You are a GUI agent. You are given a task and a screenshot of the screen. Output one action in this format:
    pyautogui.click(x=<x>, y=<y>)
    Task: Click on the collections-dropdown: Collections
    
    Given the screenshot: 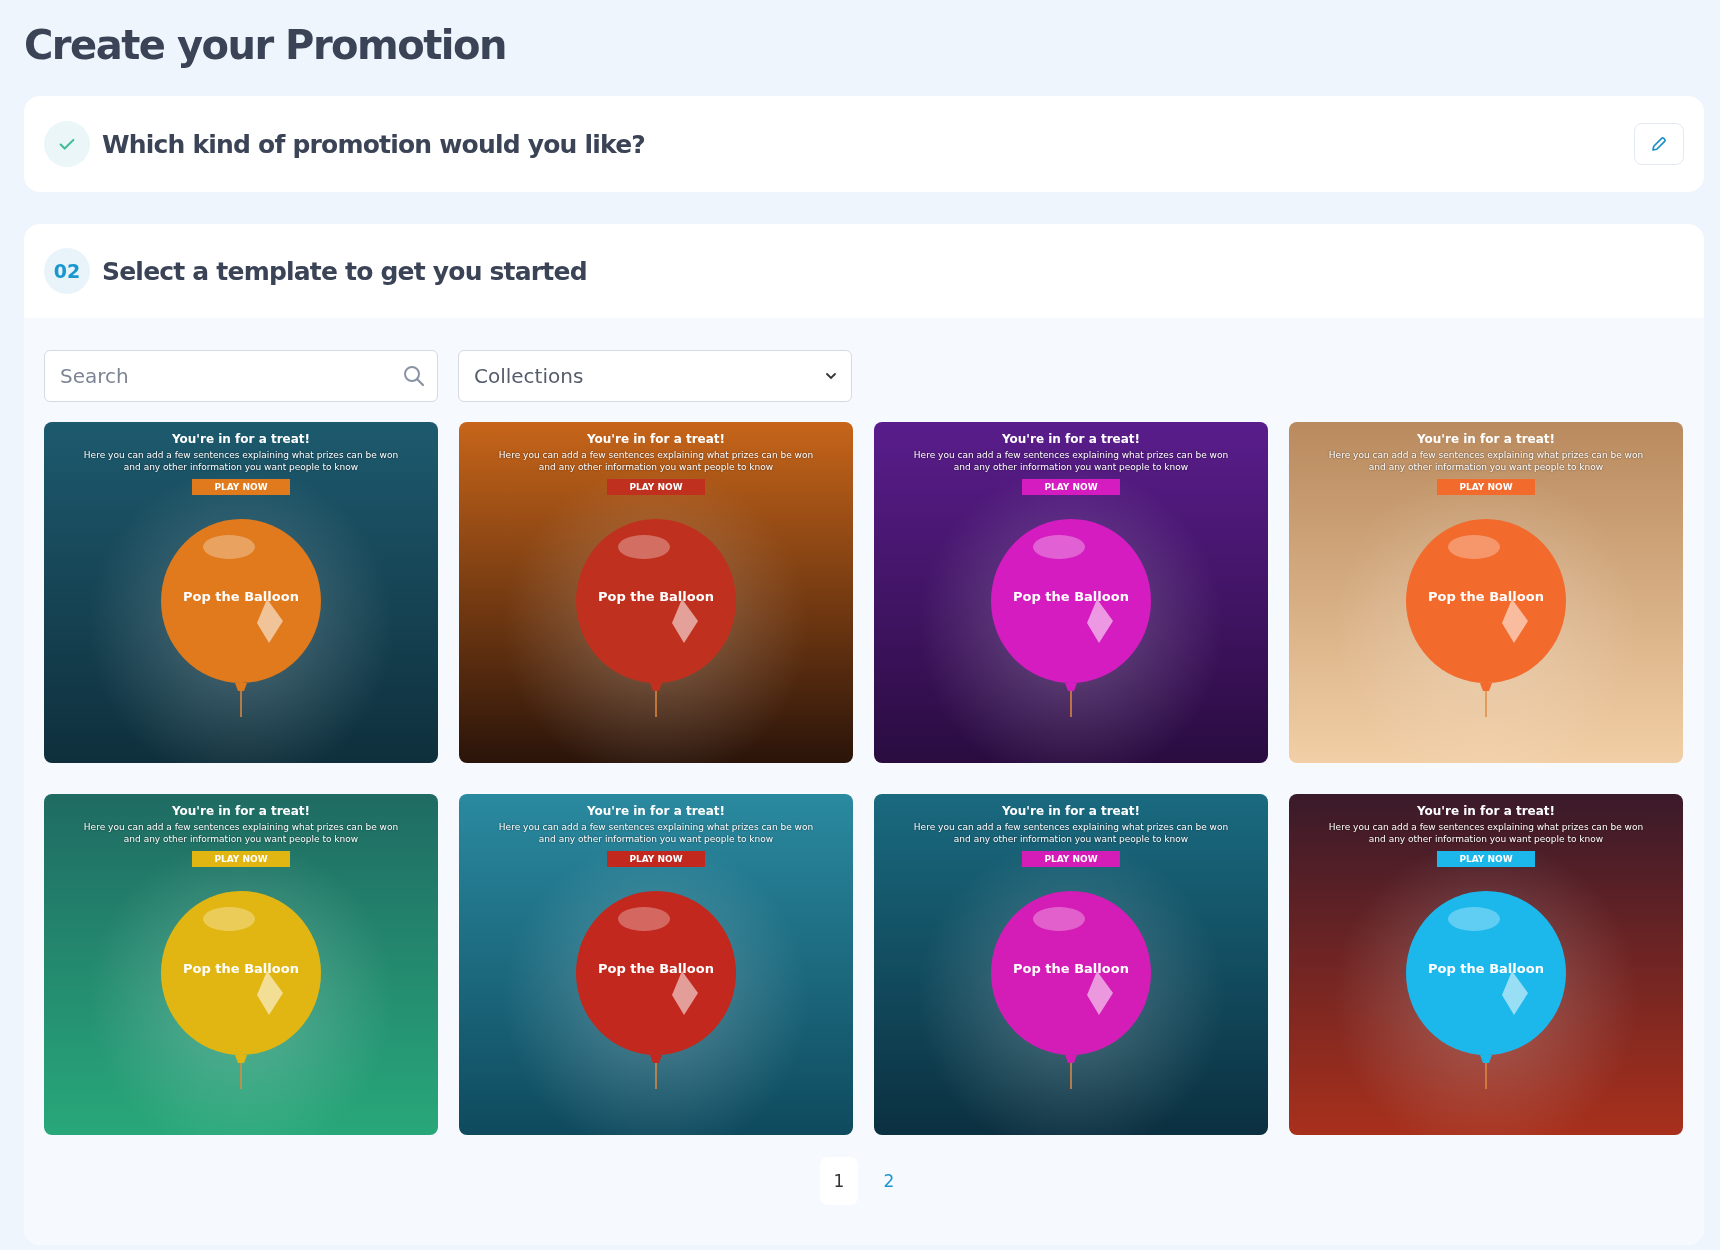 What is the action you would take?
    pyautogui.click(x=655, y=376)
    